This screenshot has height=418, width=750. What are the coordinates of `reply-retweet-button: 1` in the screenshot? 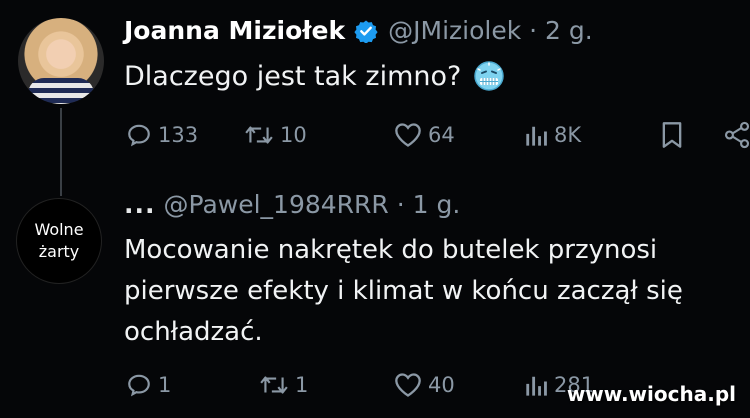 It's located at (283, 385).